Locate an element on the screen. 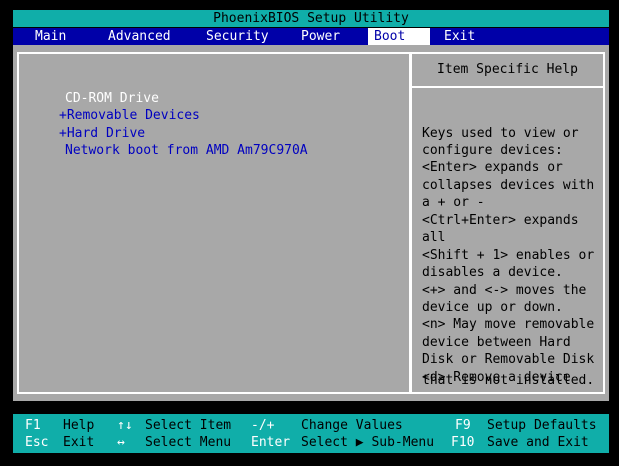 The width and height of the screenshot is (619, 466). arrow-up-down-icon: ↑↓ is located at coordinates (125, 425).